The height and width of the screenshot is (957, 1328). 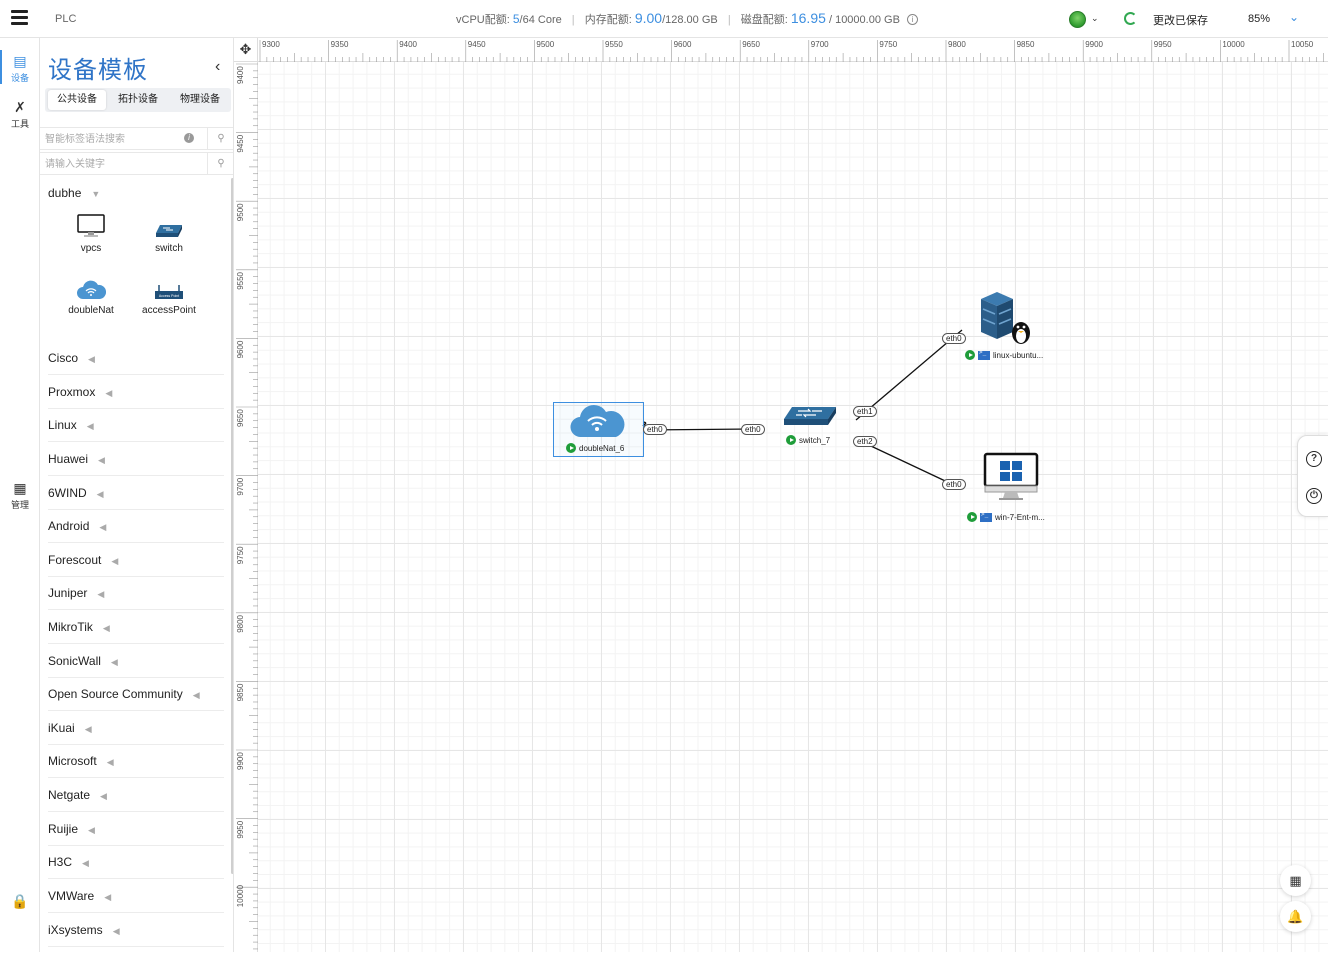 What do you see at coordinates (753, 429) in the screenshot?
I see `port-label-switch-eth0: eth0` at bounding box center [753, 429].